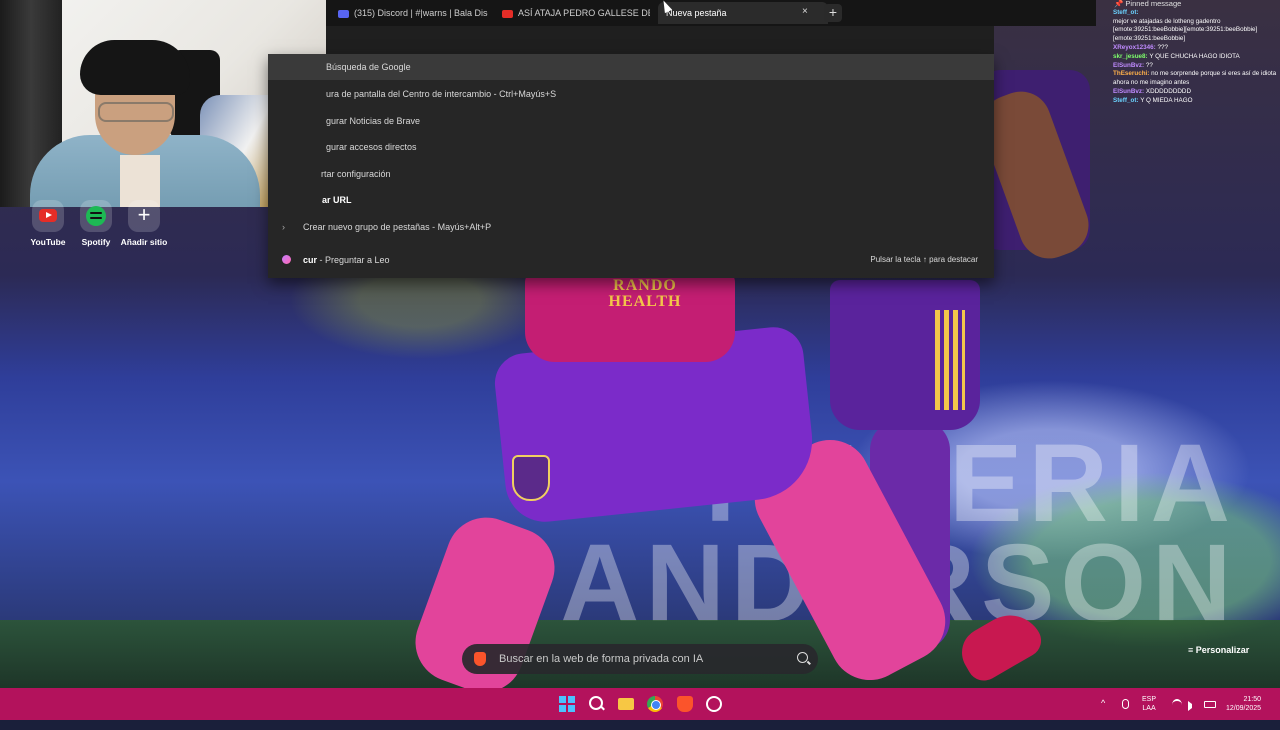  What do you see at coordinates (1210, 704) in the screenshot?
I see `battery-icon` at bounding box center [1210, 704].